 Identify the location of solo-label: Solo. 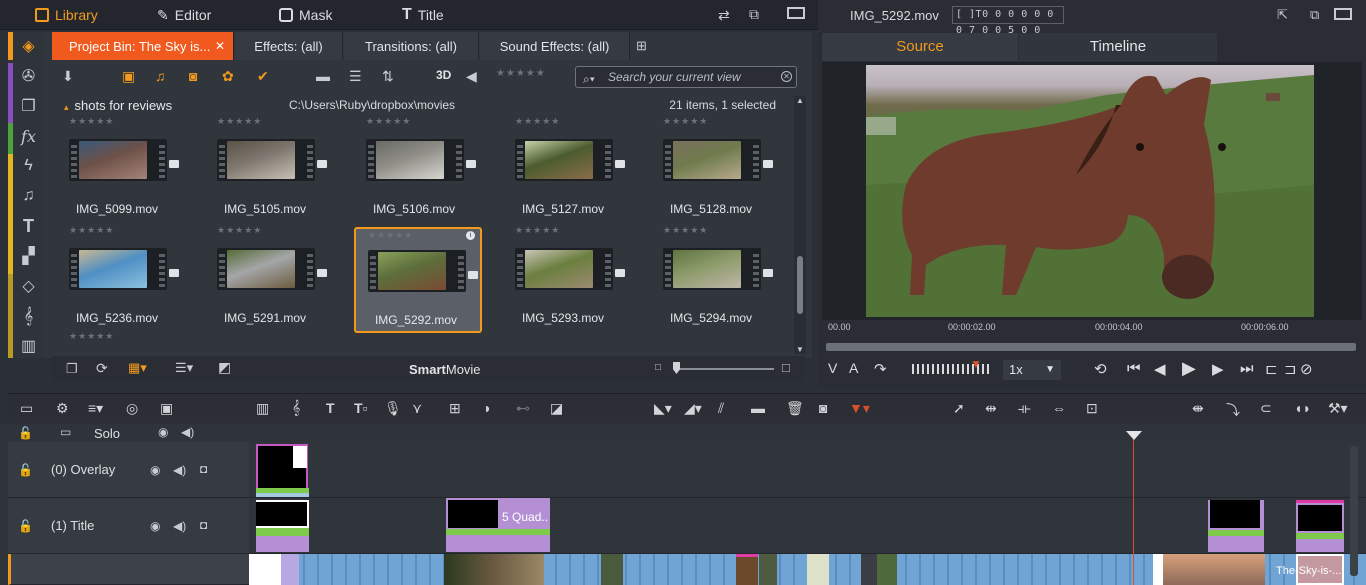
(107, 433).